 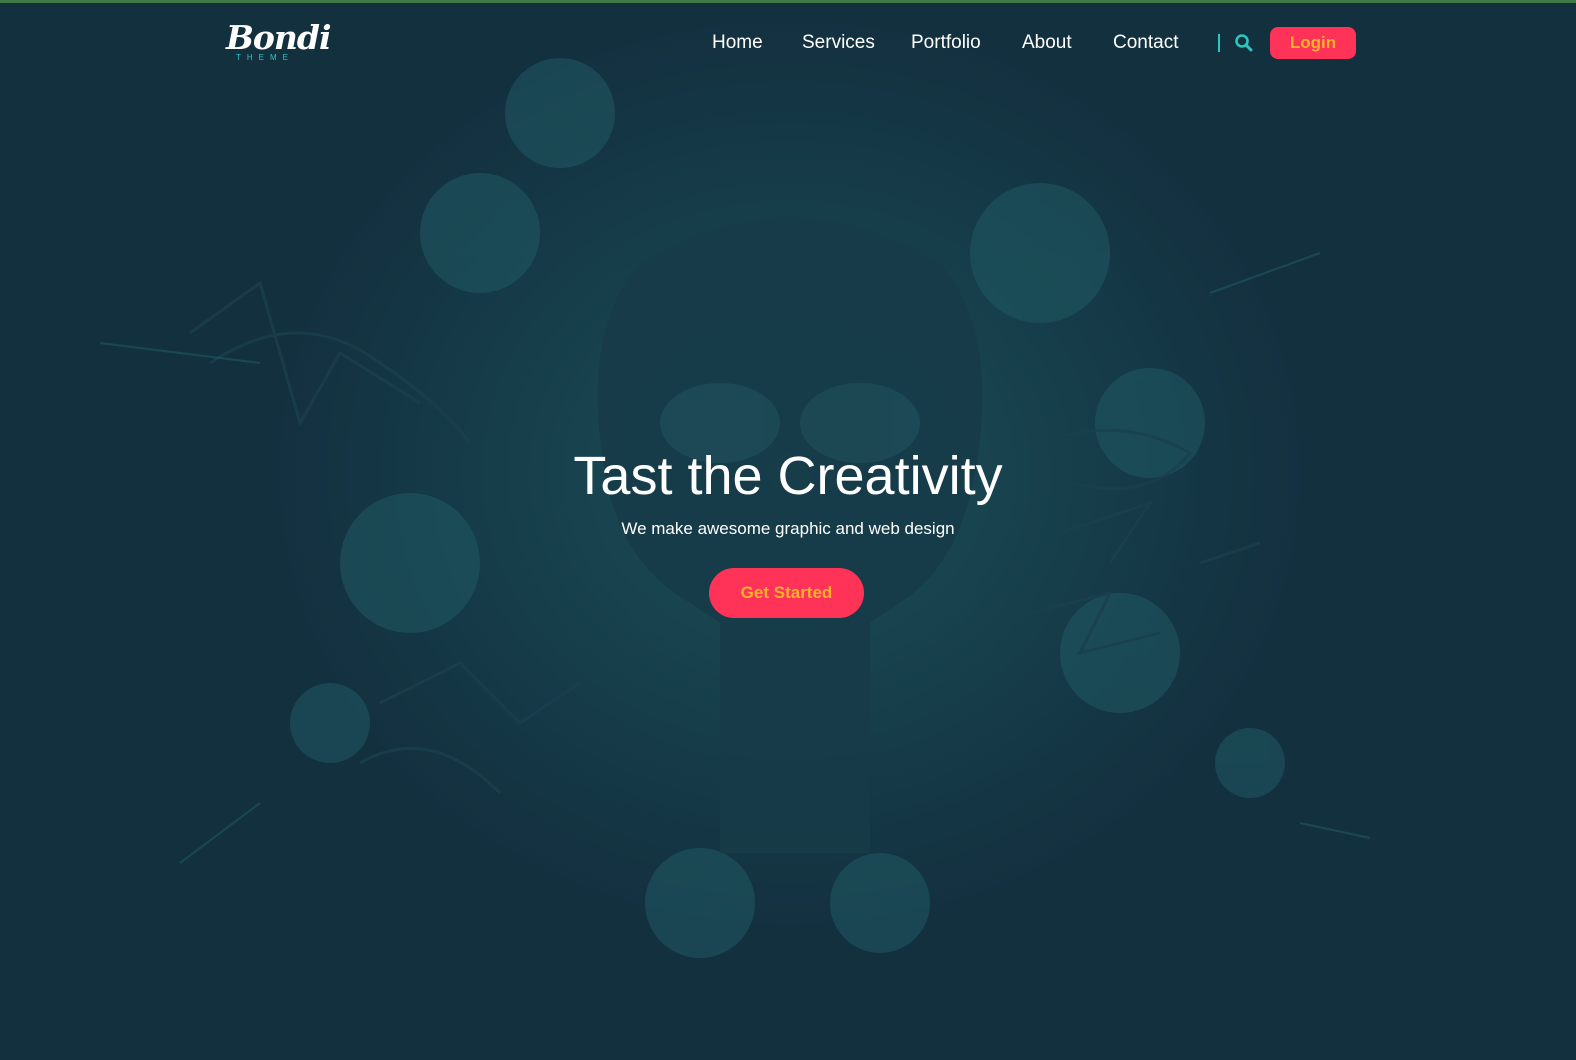 I want to click on nav-item-contact: Contact, so click(x=1145, y=43).